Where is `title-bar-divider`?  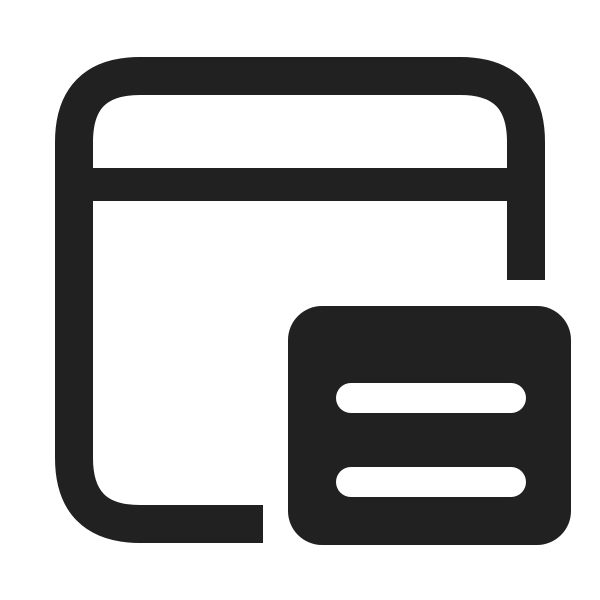 title-bar-divider is located at coordinates (300, 184).